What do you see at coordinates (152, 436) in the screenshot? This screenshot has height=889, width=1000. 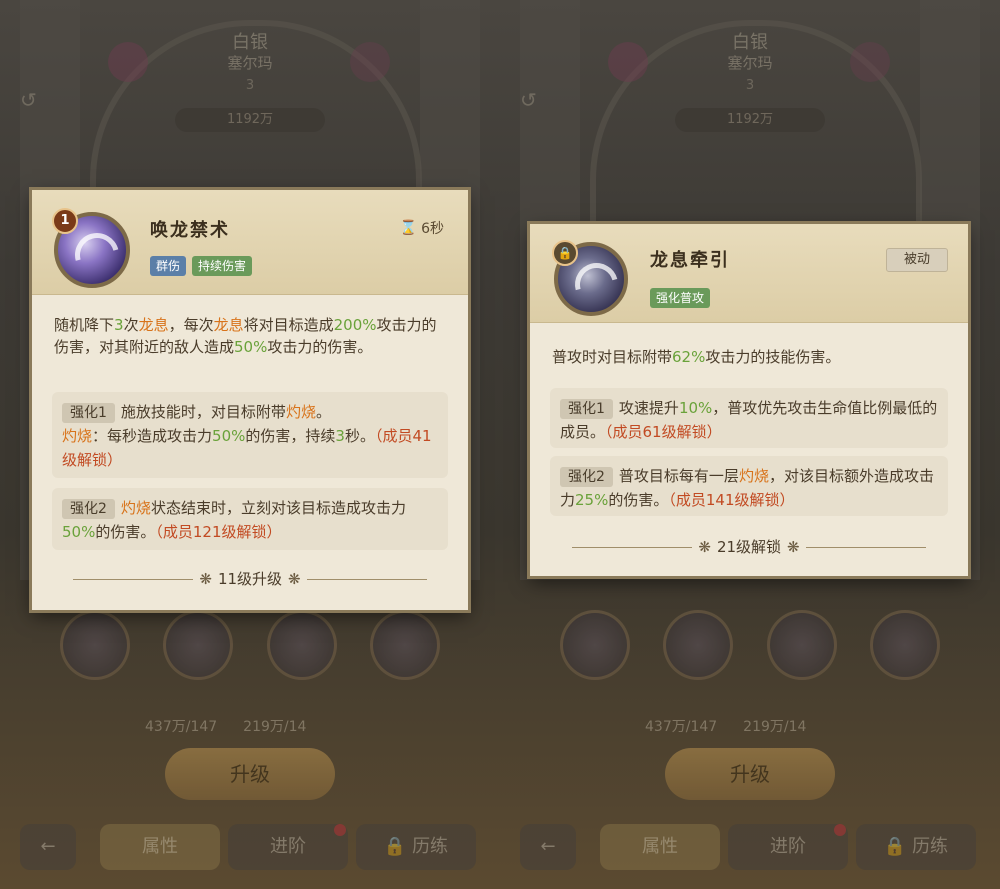 I see `enh-text: ：每秒造成攻击力` at bounding box center [152, 436].